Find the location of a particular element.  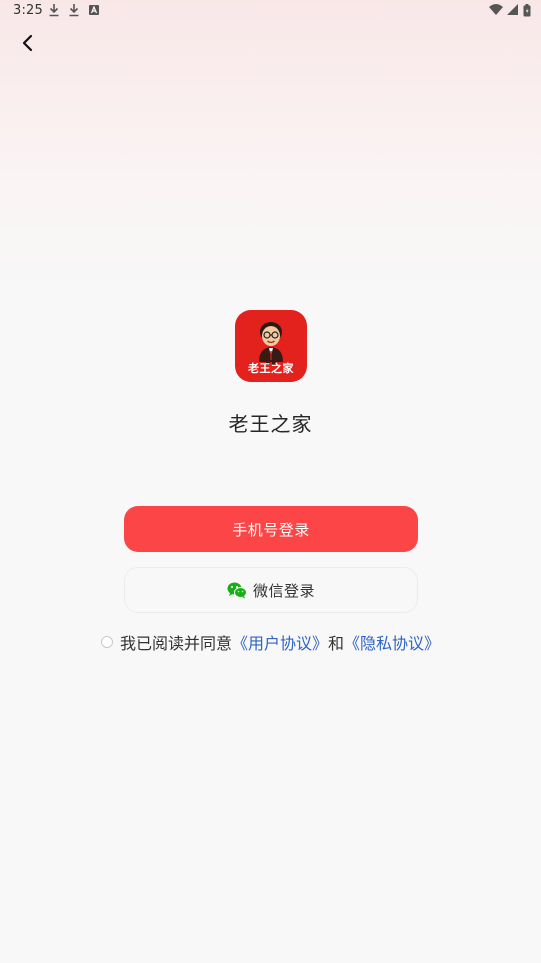

wechat-icon is located at coordinates (237, 590).